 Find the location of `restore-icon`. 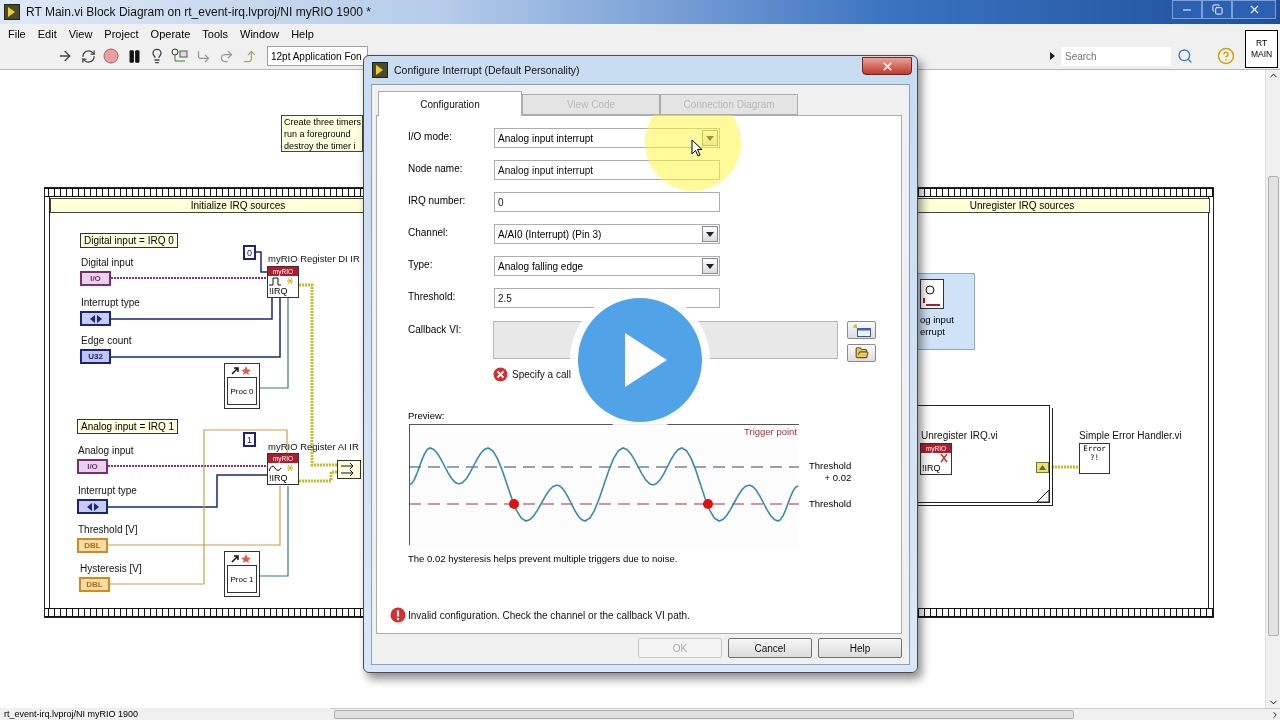

restore-icon is located at coordinates (1217, 9).